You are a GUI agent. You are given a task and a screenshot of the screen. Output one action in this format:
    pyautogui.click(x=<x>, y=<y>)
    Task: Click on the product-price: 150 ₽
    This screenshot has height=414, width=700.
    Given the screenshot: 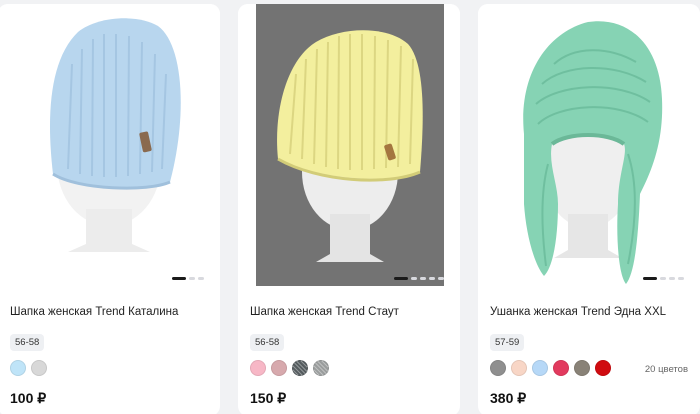 What is the action you would take?
    pyautogui.click(x=268, y=398)
    